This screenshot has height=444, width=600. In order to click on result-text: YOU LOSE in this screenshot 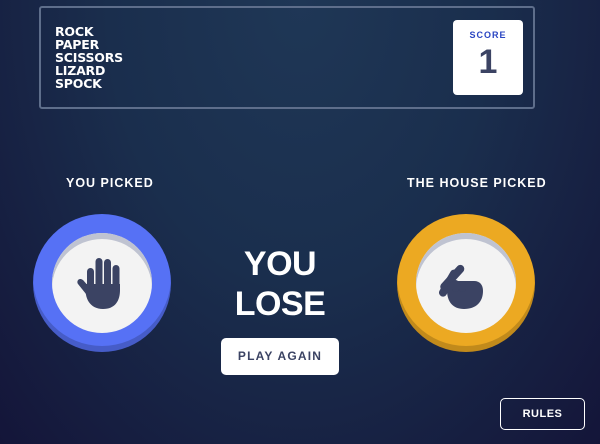, I will do `click(280, 284)`.